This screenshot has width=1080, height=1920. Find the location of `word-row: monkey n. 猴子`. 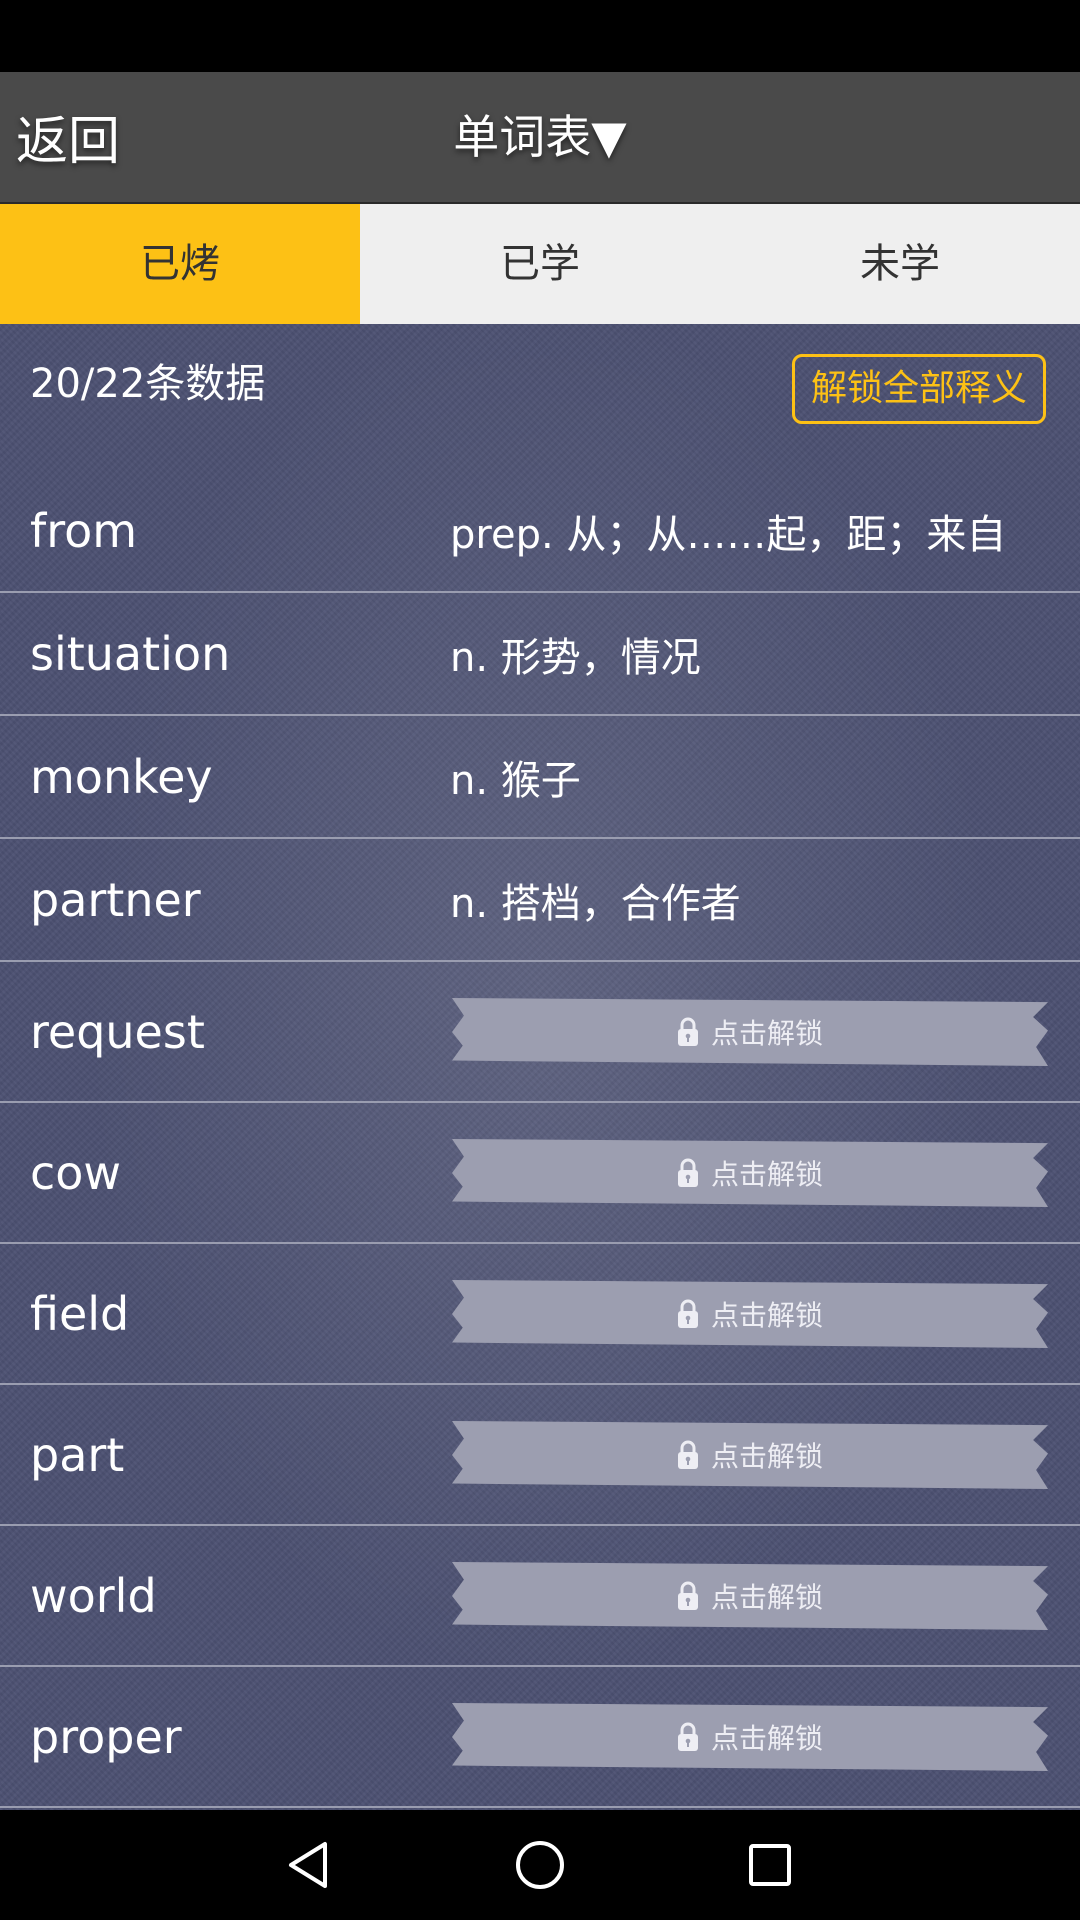

word-row: monkey n. 猴子 is located at coordinates (540, 777).